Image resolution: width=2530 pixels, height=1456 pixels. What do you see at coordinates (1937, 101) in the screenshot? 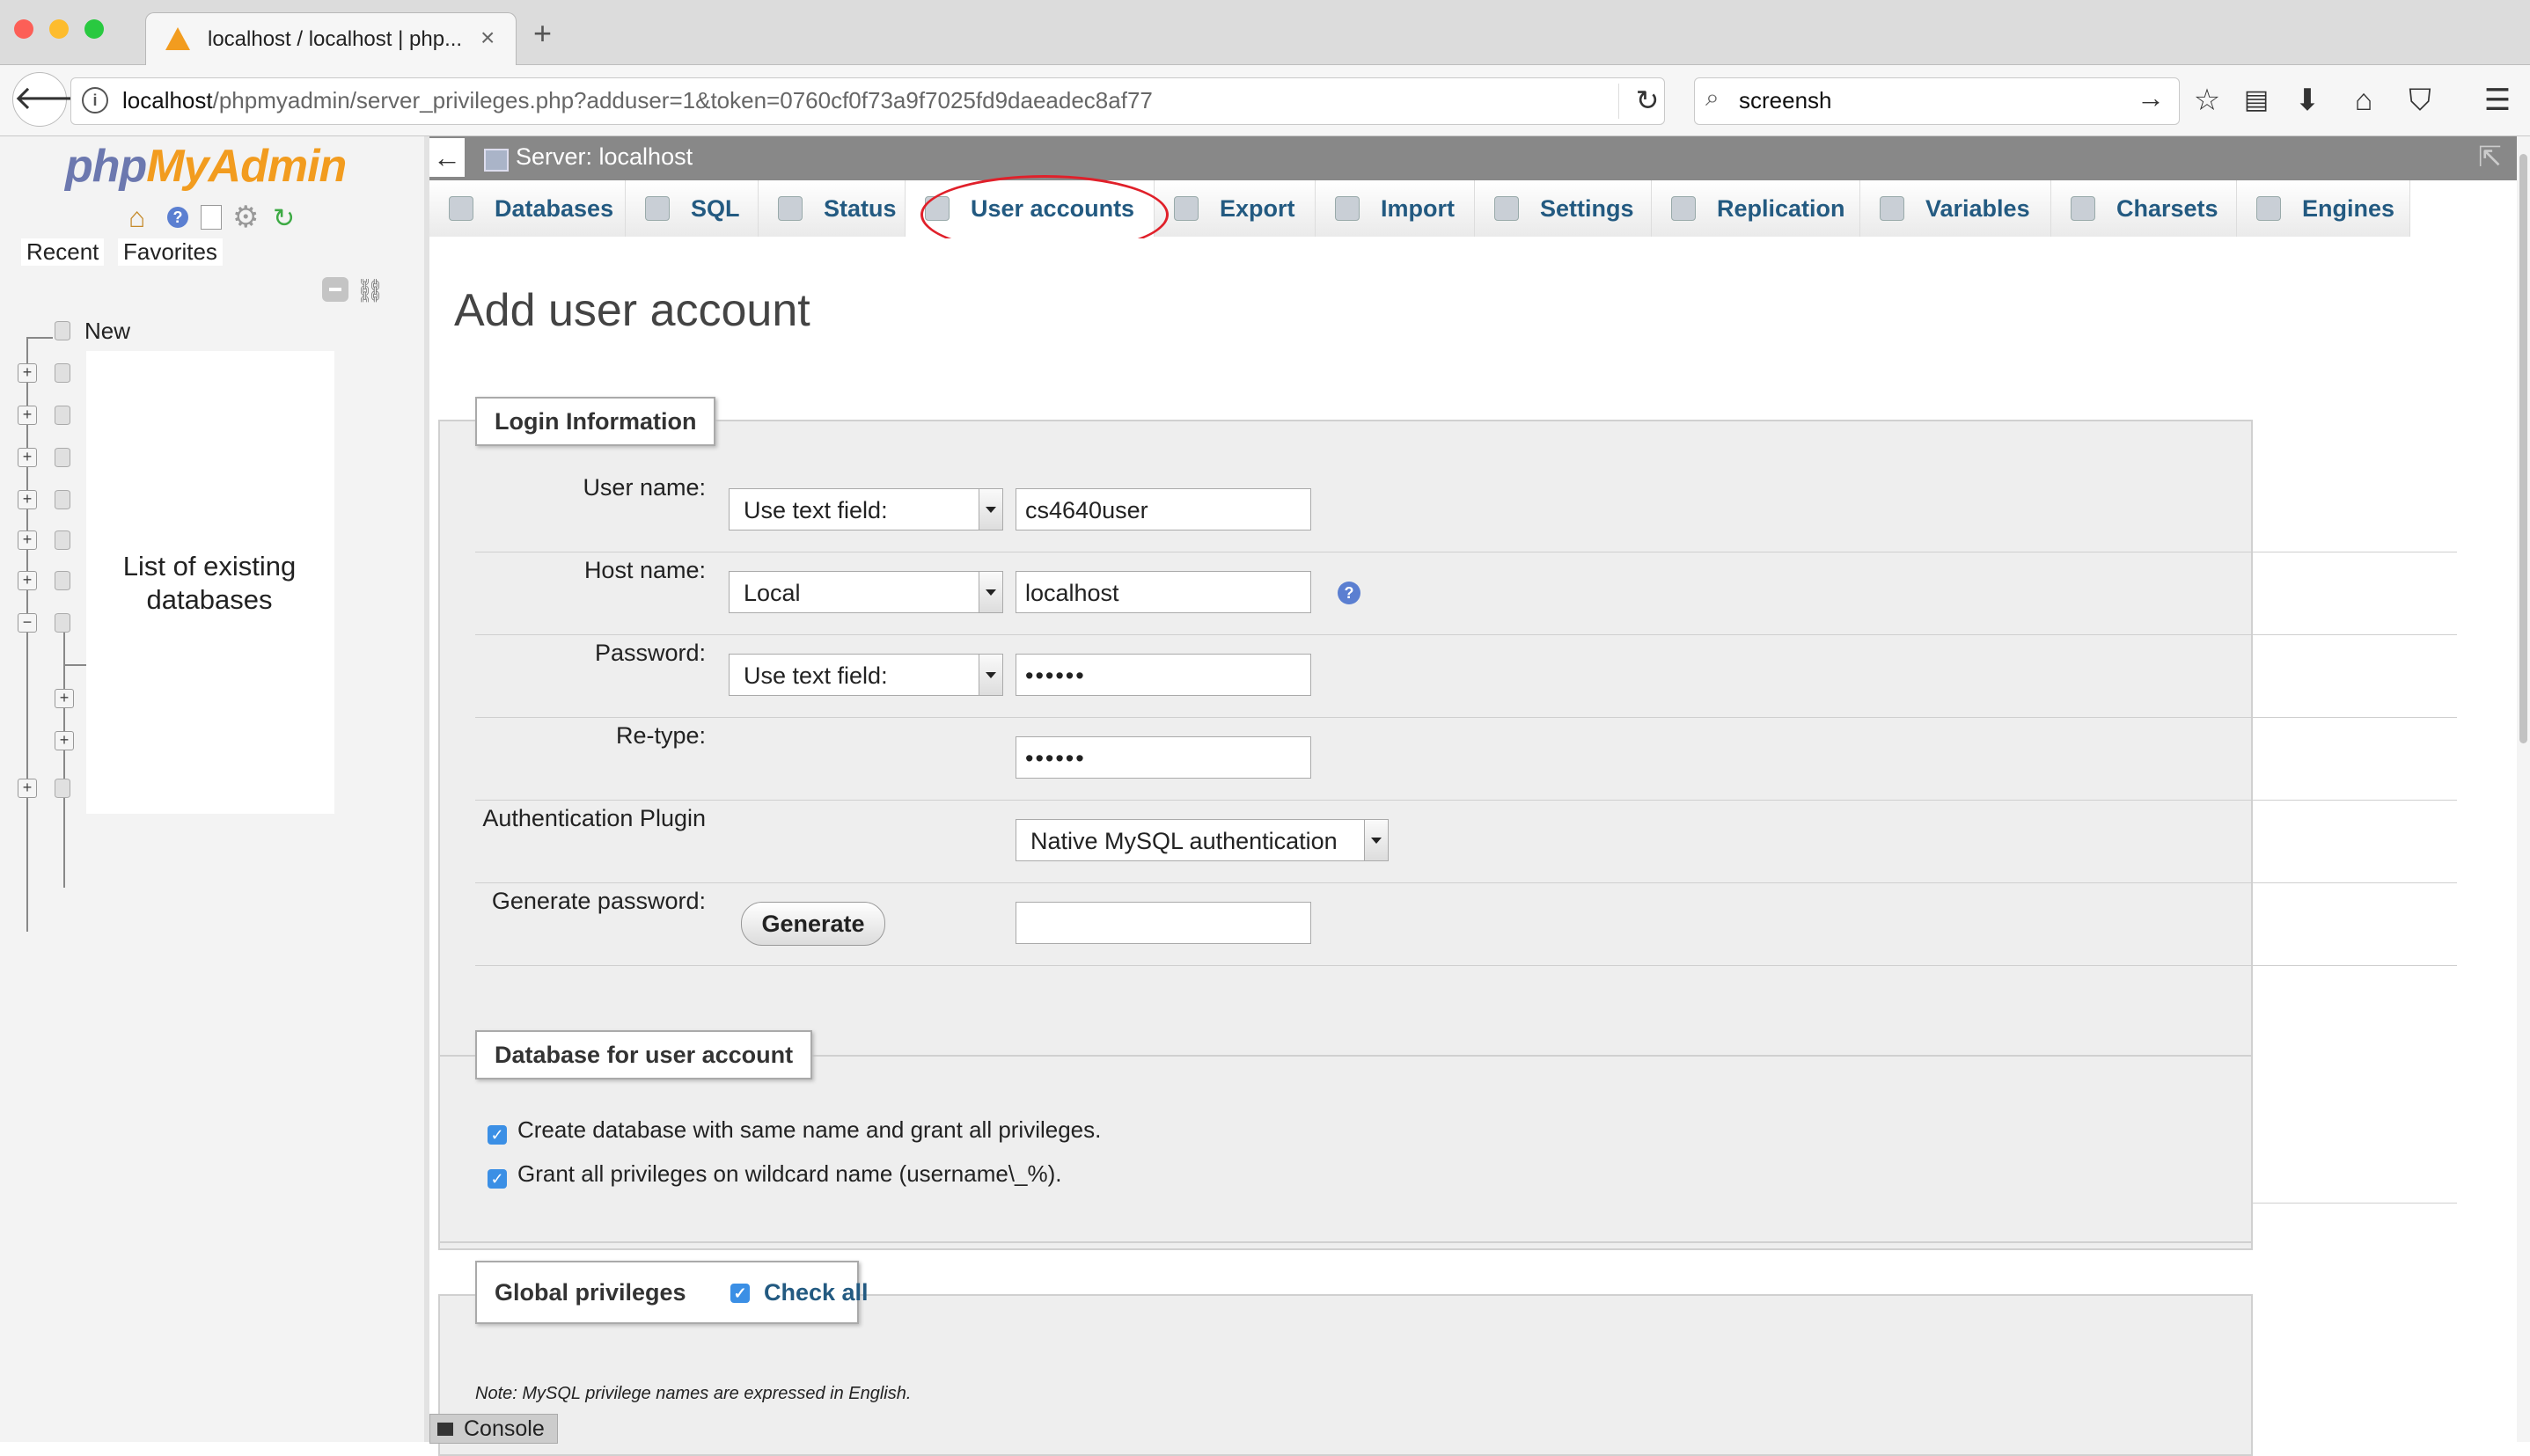
I see `search-bar: ⌕ screensh →` at bounding box center [1937, 101].